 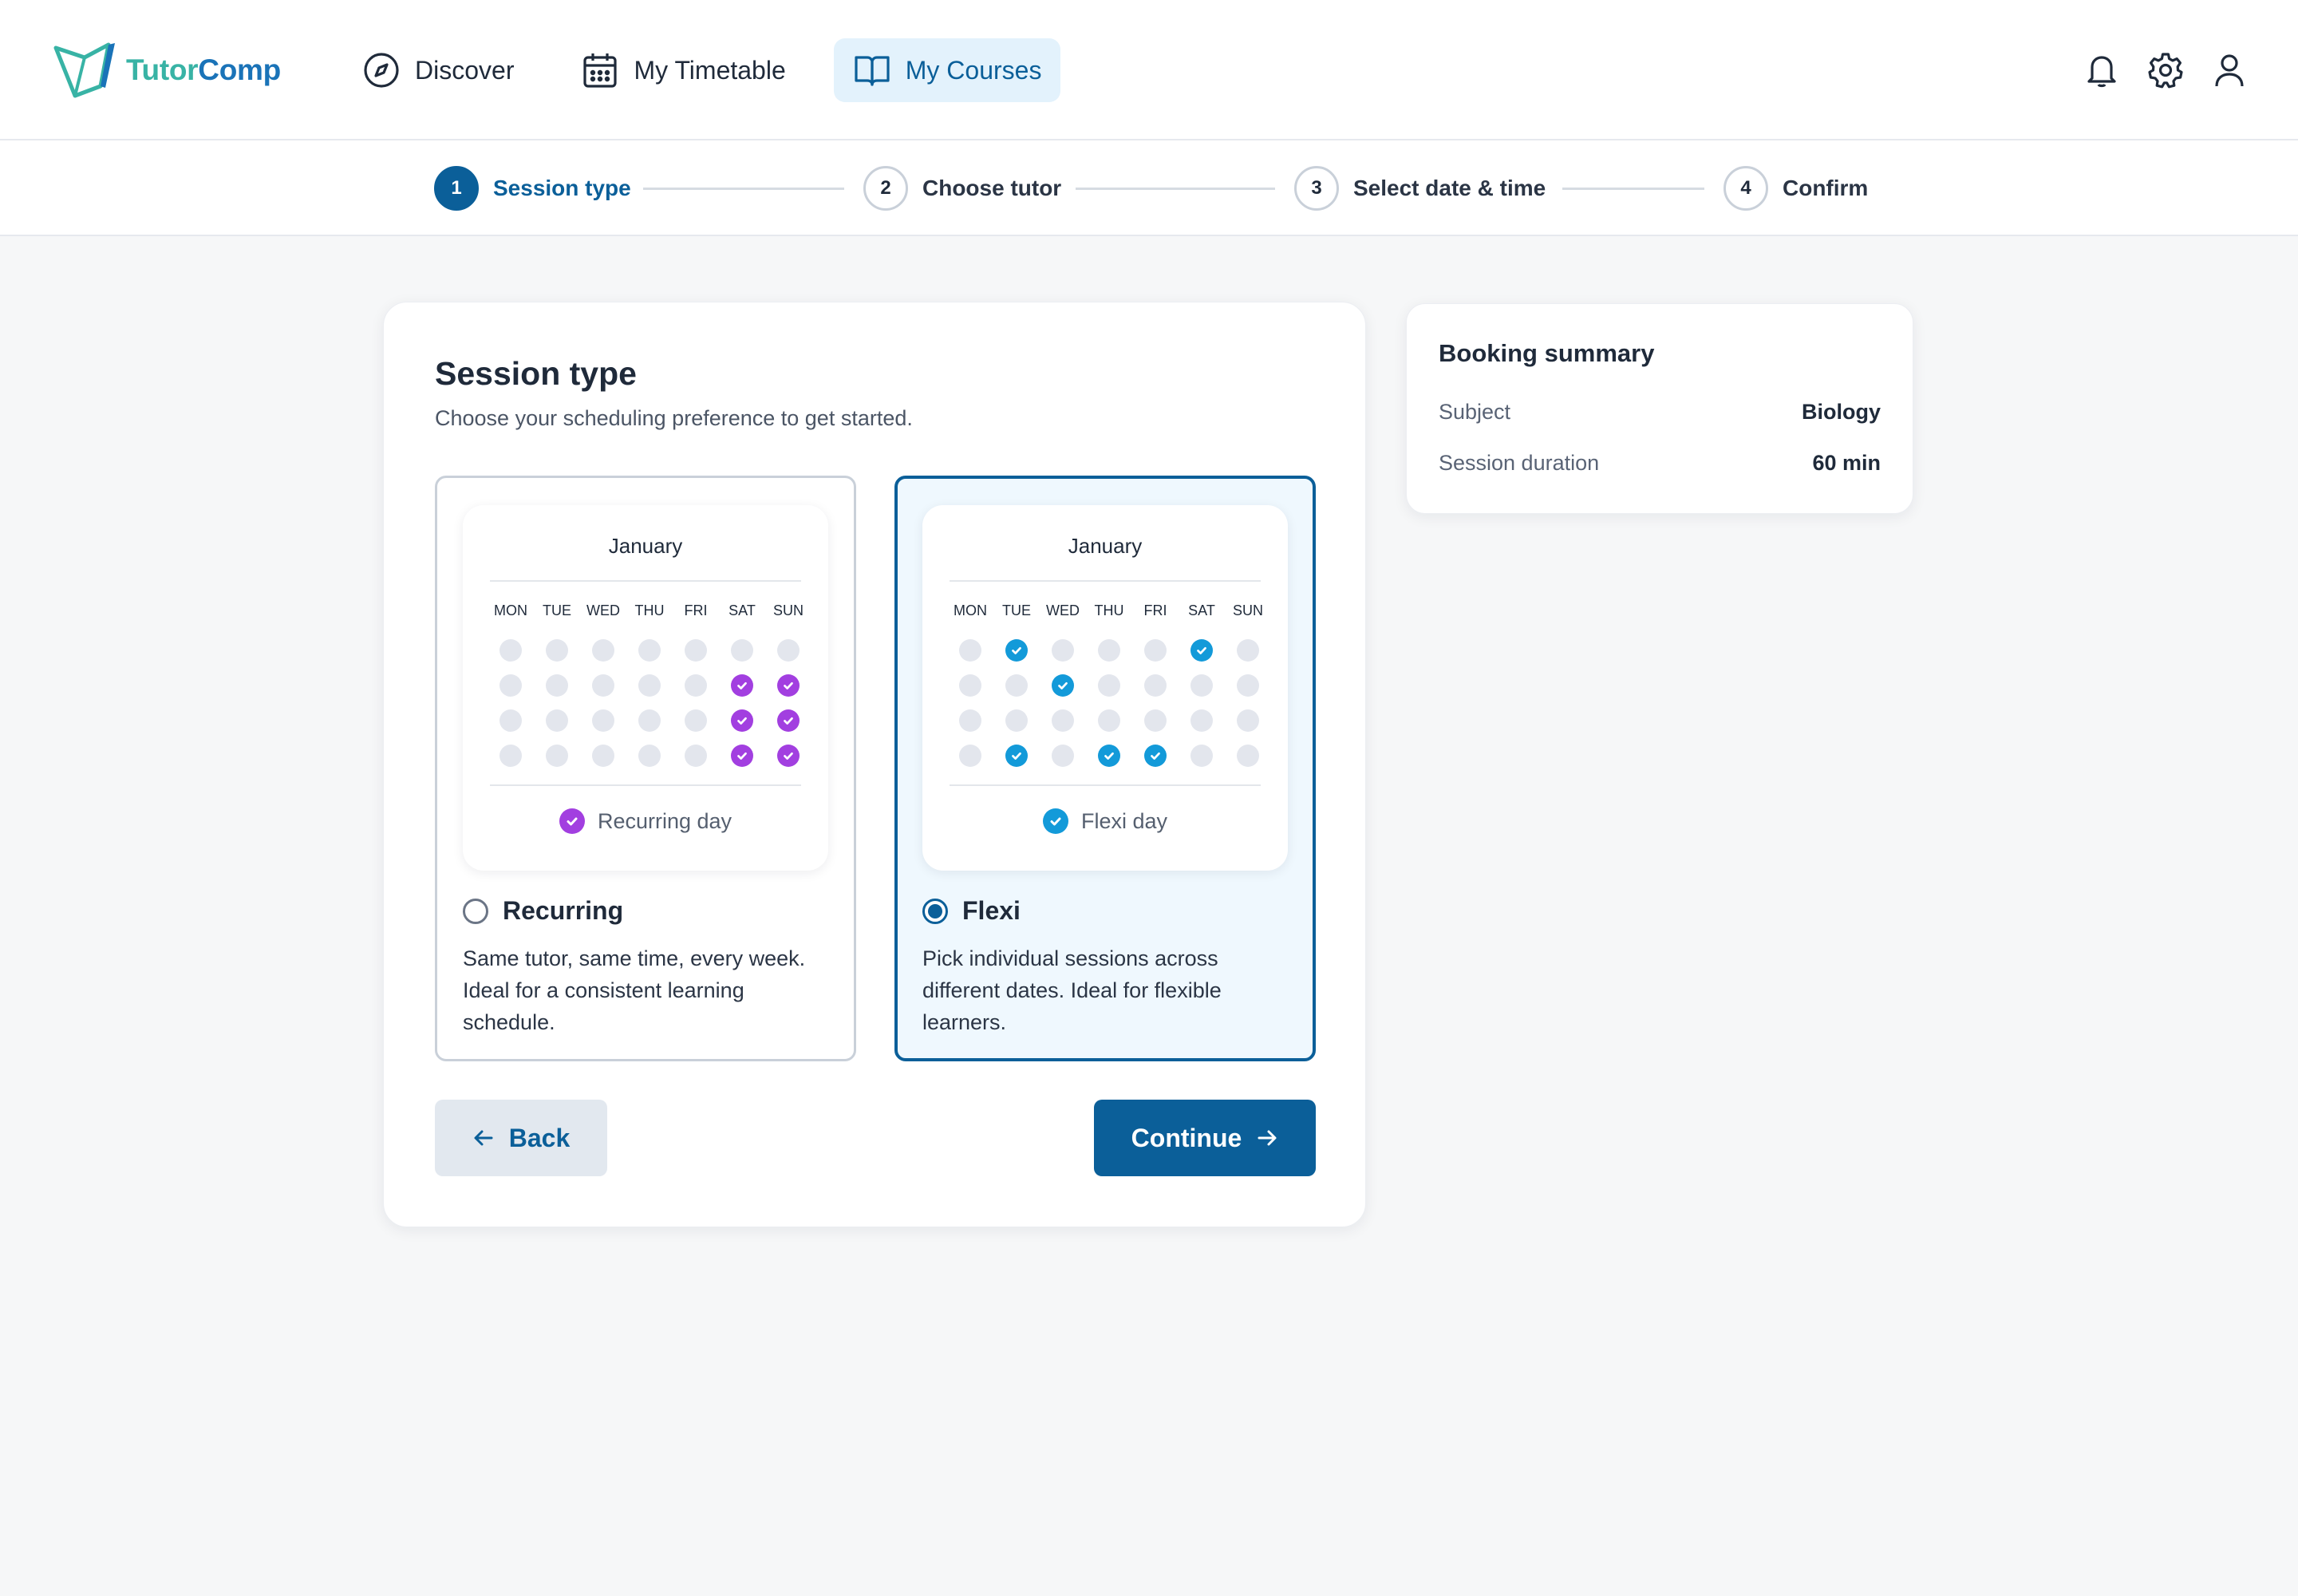 I want to click on option-header: Flexi, so click(x=972, y=911).